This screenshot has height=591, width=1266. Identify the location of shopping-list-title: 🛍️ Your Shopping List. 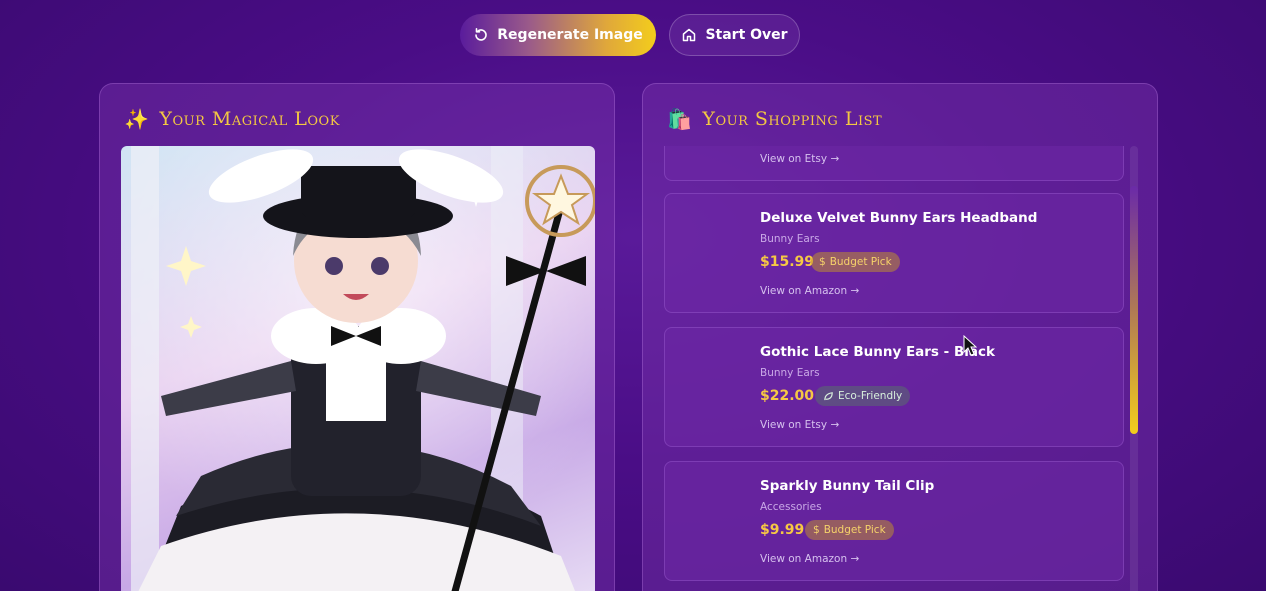
(774, 119).